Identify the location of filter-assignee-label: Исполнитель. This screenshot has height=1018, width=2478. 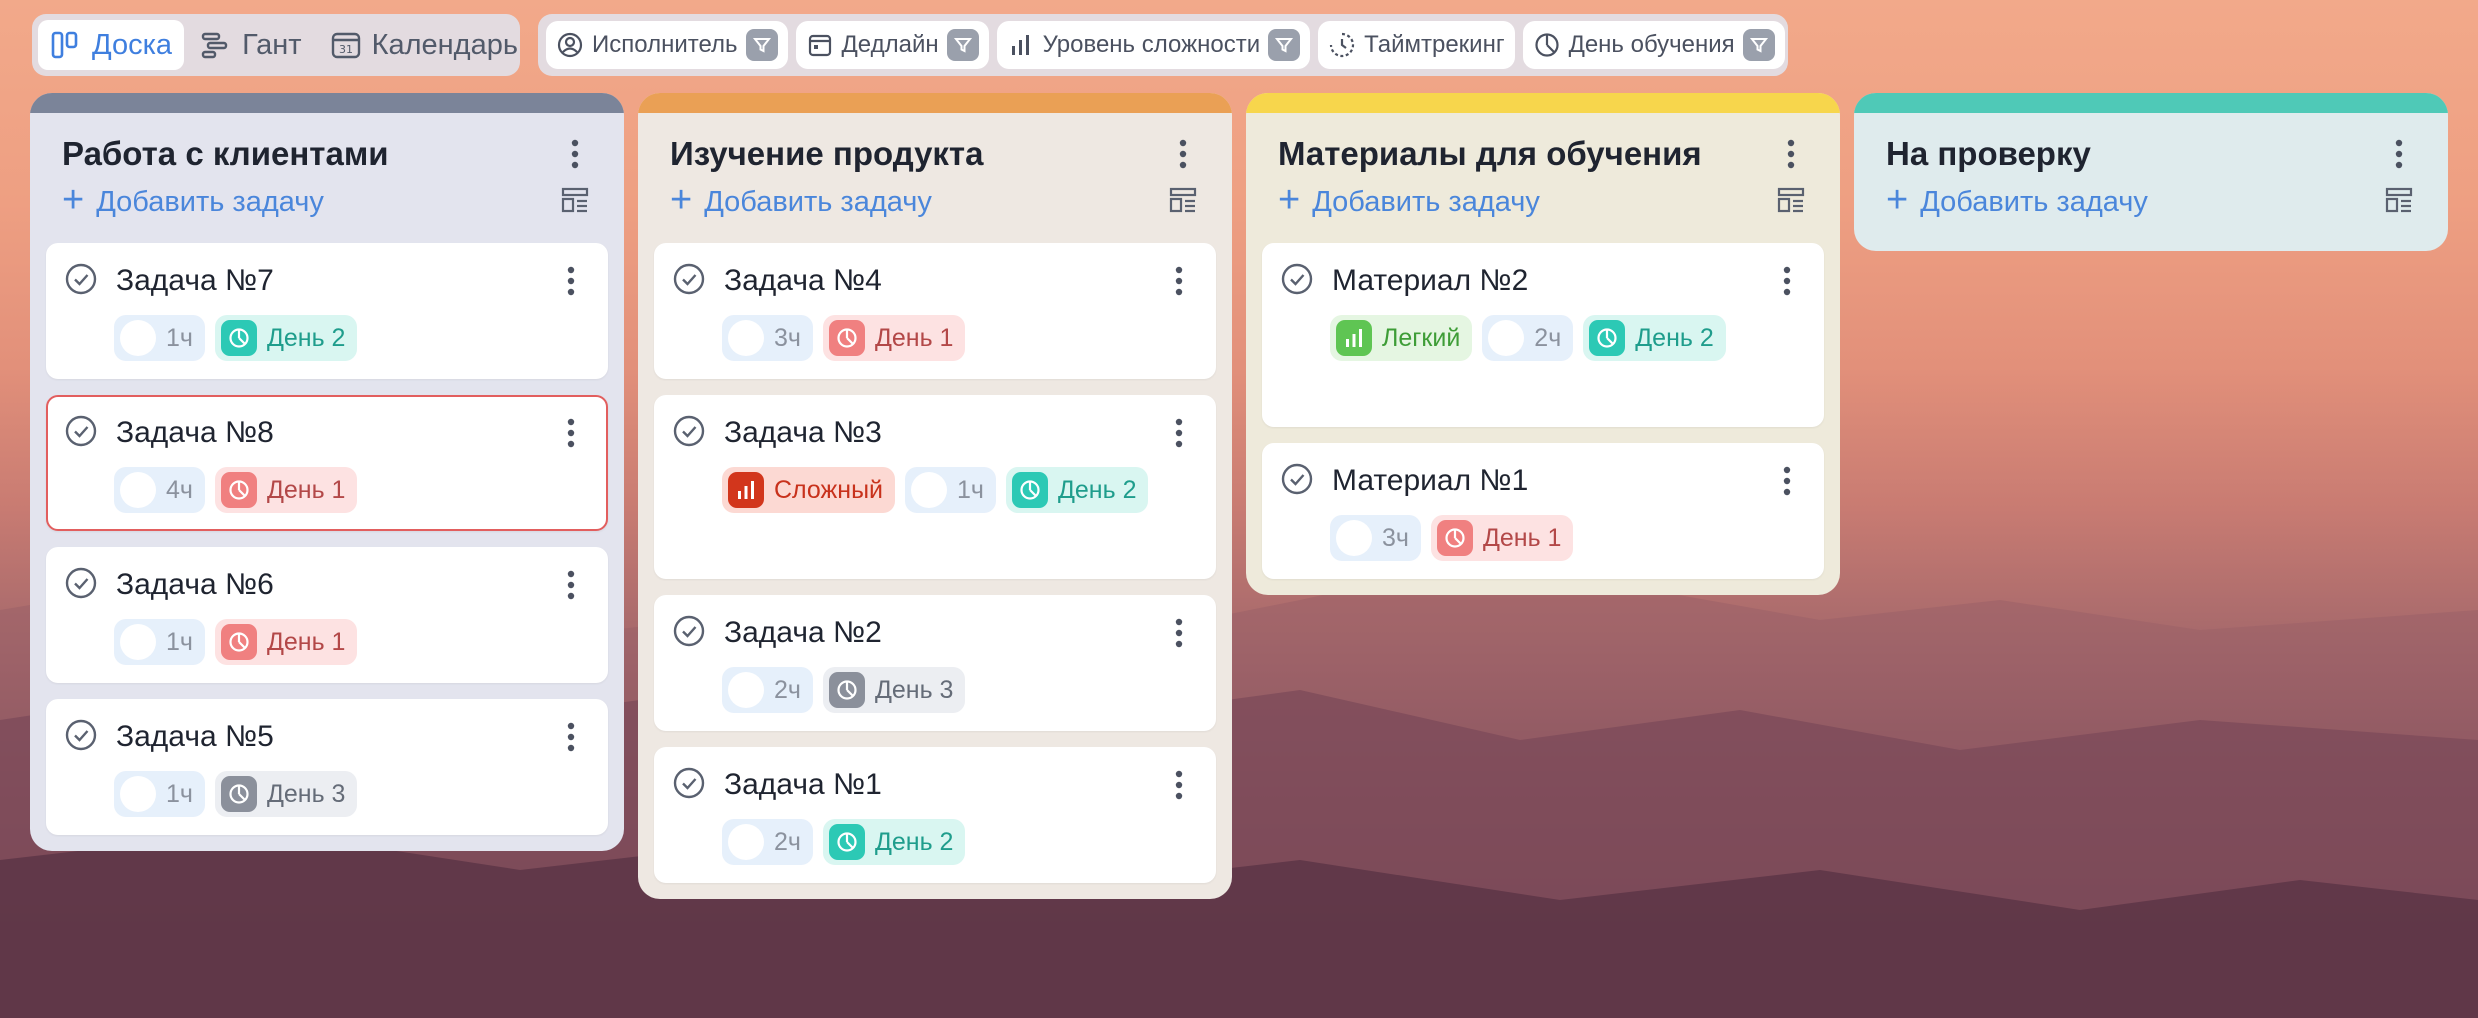
(665, 44).